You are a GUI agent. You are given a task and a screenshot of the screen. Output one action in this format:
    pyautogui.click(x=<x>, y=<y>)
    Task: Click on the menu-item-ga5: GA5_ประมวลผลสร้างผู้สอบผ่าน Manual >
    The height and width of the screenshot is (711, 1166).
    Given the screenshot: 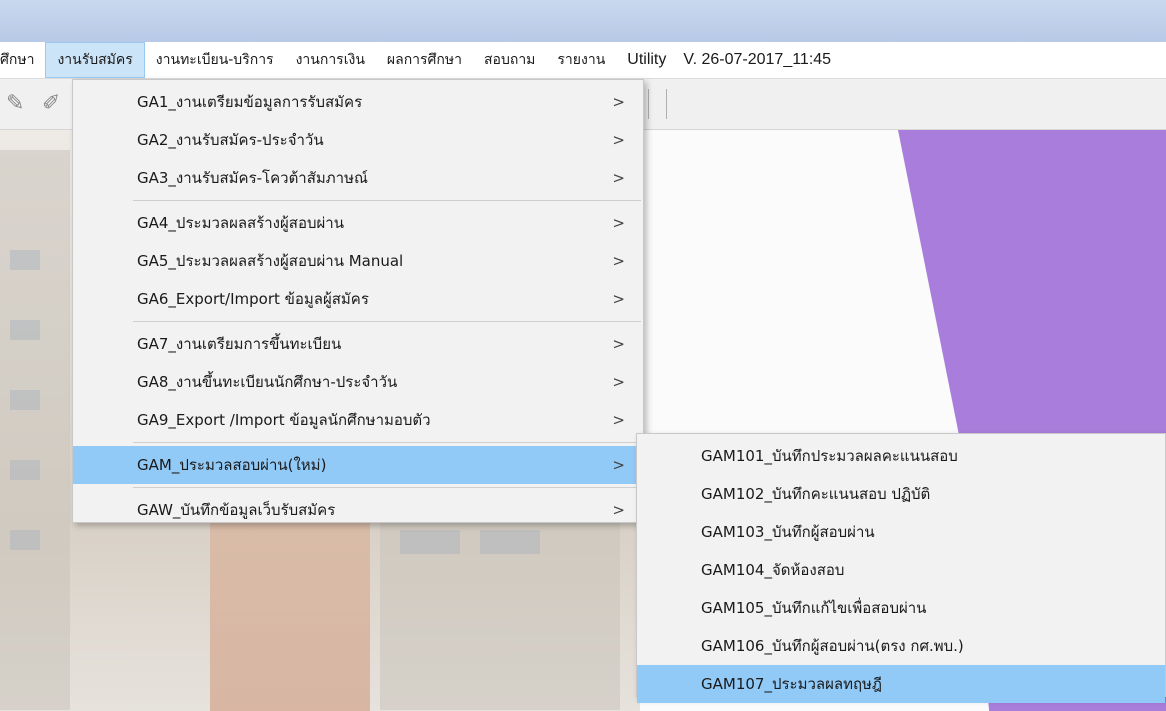 What is the action you would take?
    pyautogui.click(x=358, y=261)
    